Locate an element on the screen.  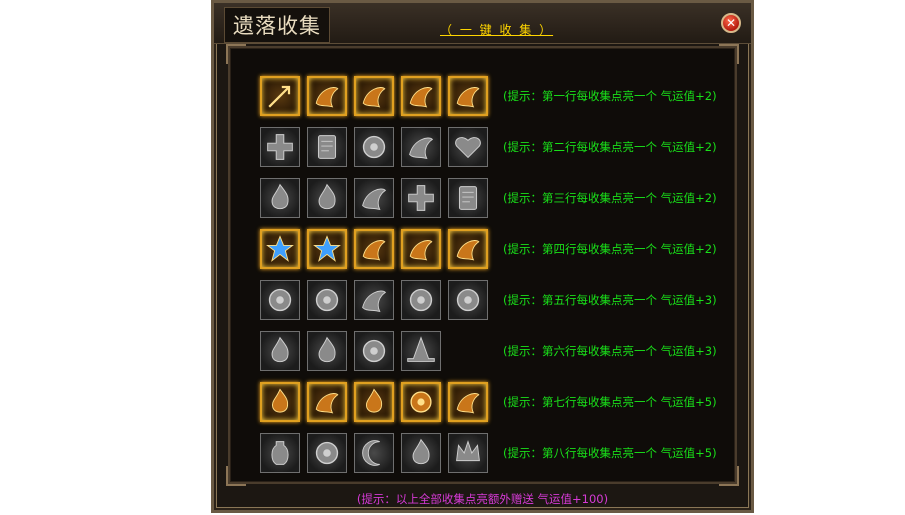
title-bar: 遗落收集 （ 一 键 收 集 ） ✕ is located at coordinates (482, 23).